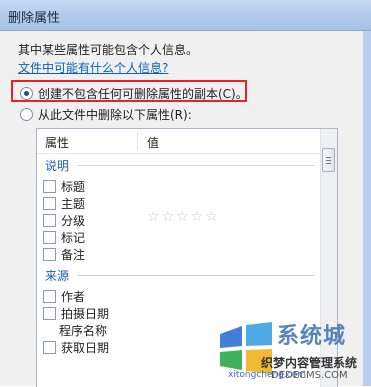 The height and width of the screenshot is (387, 371). I want to click on column-separator, so click(137, 141).